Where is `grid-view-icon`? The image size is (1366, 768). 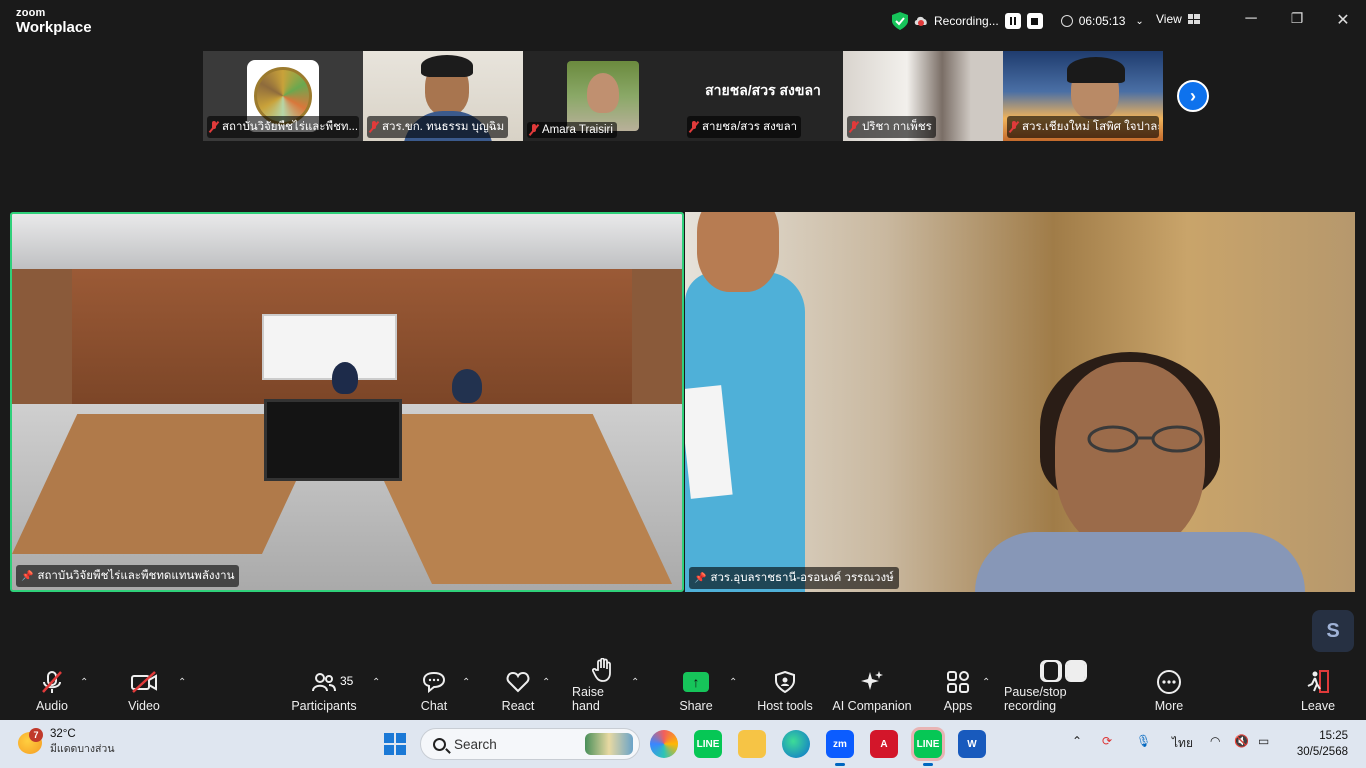
grid-view-icon is located at coordinates (1193, 19).